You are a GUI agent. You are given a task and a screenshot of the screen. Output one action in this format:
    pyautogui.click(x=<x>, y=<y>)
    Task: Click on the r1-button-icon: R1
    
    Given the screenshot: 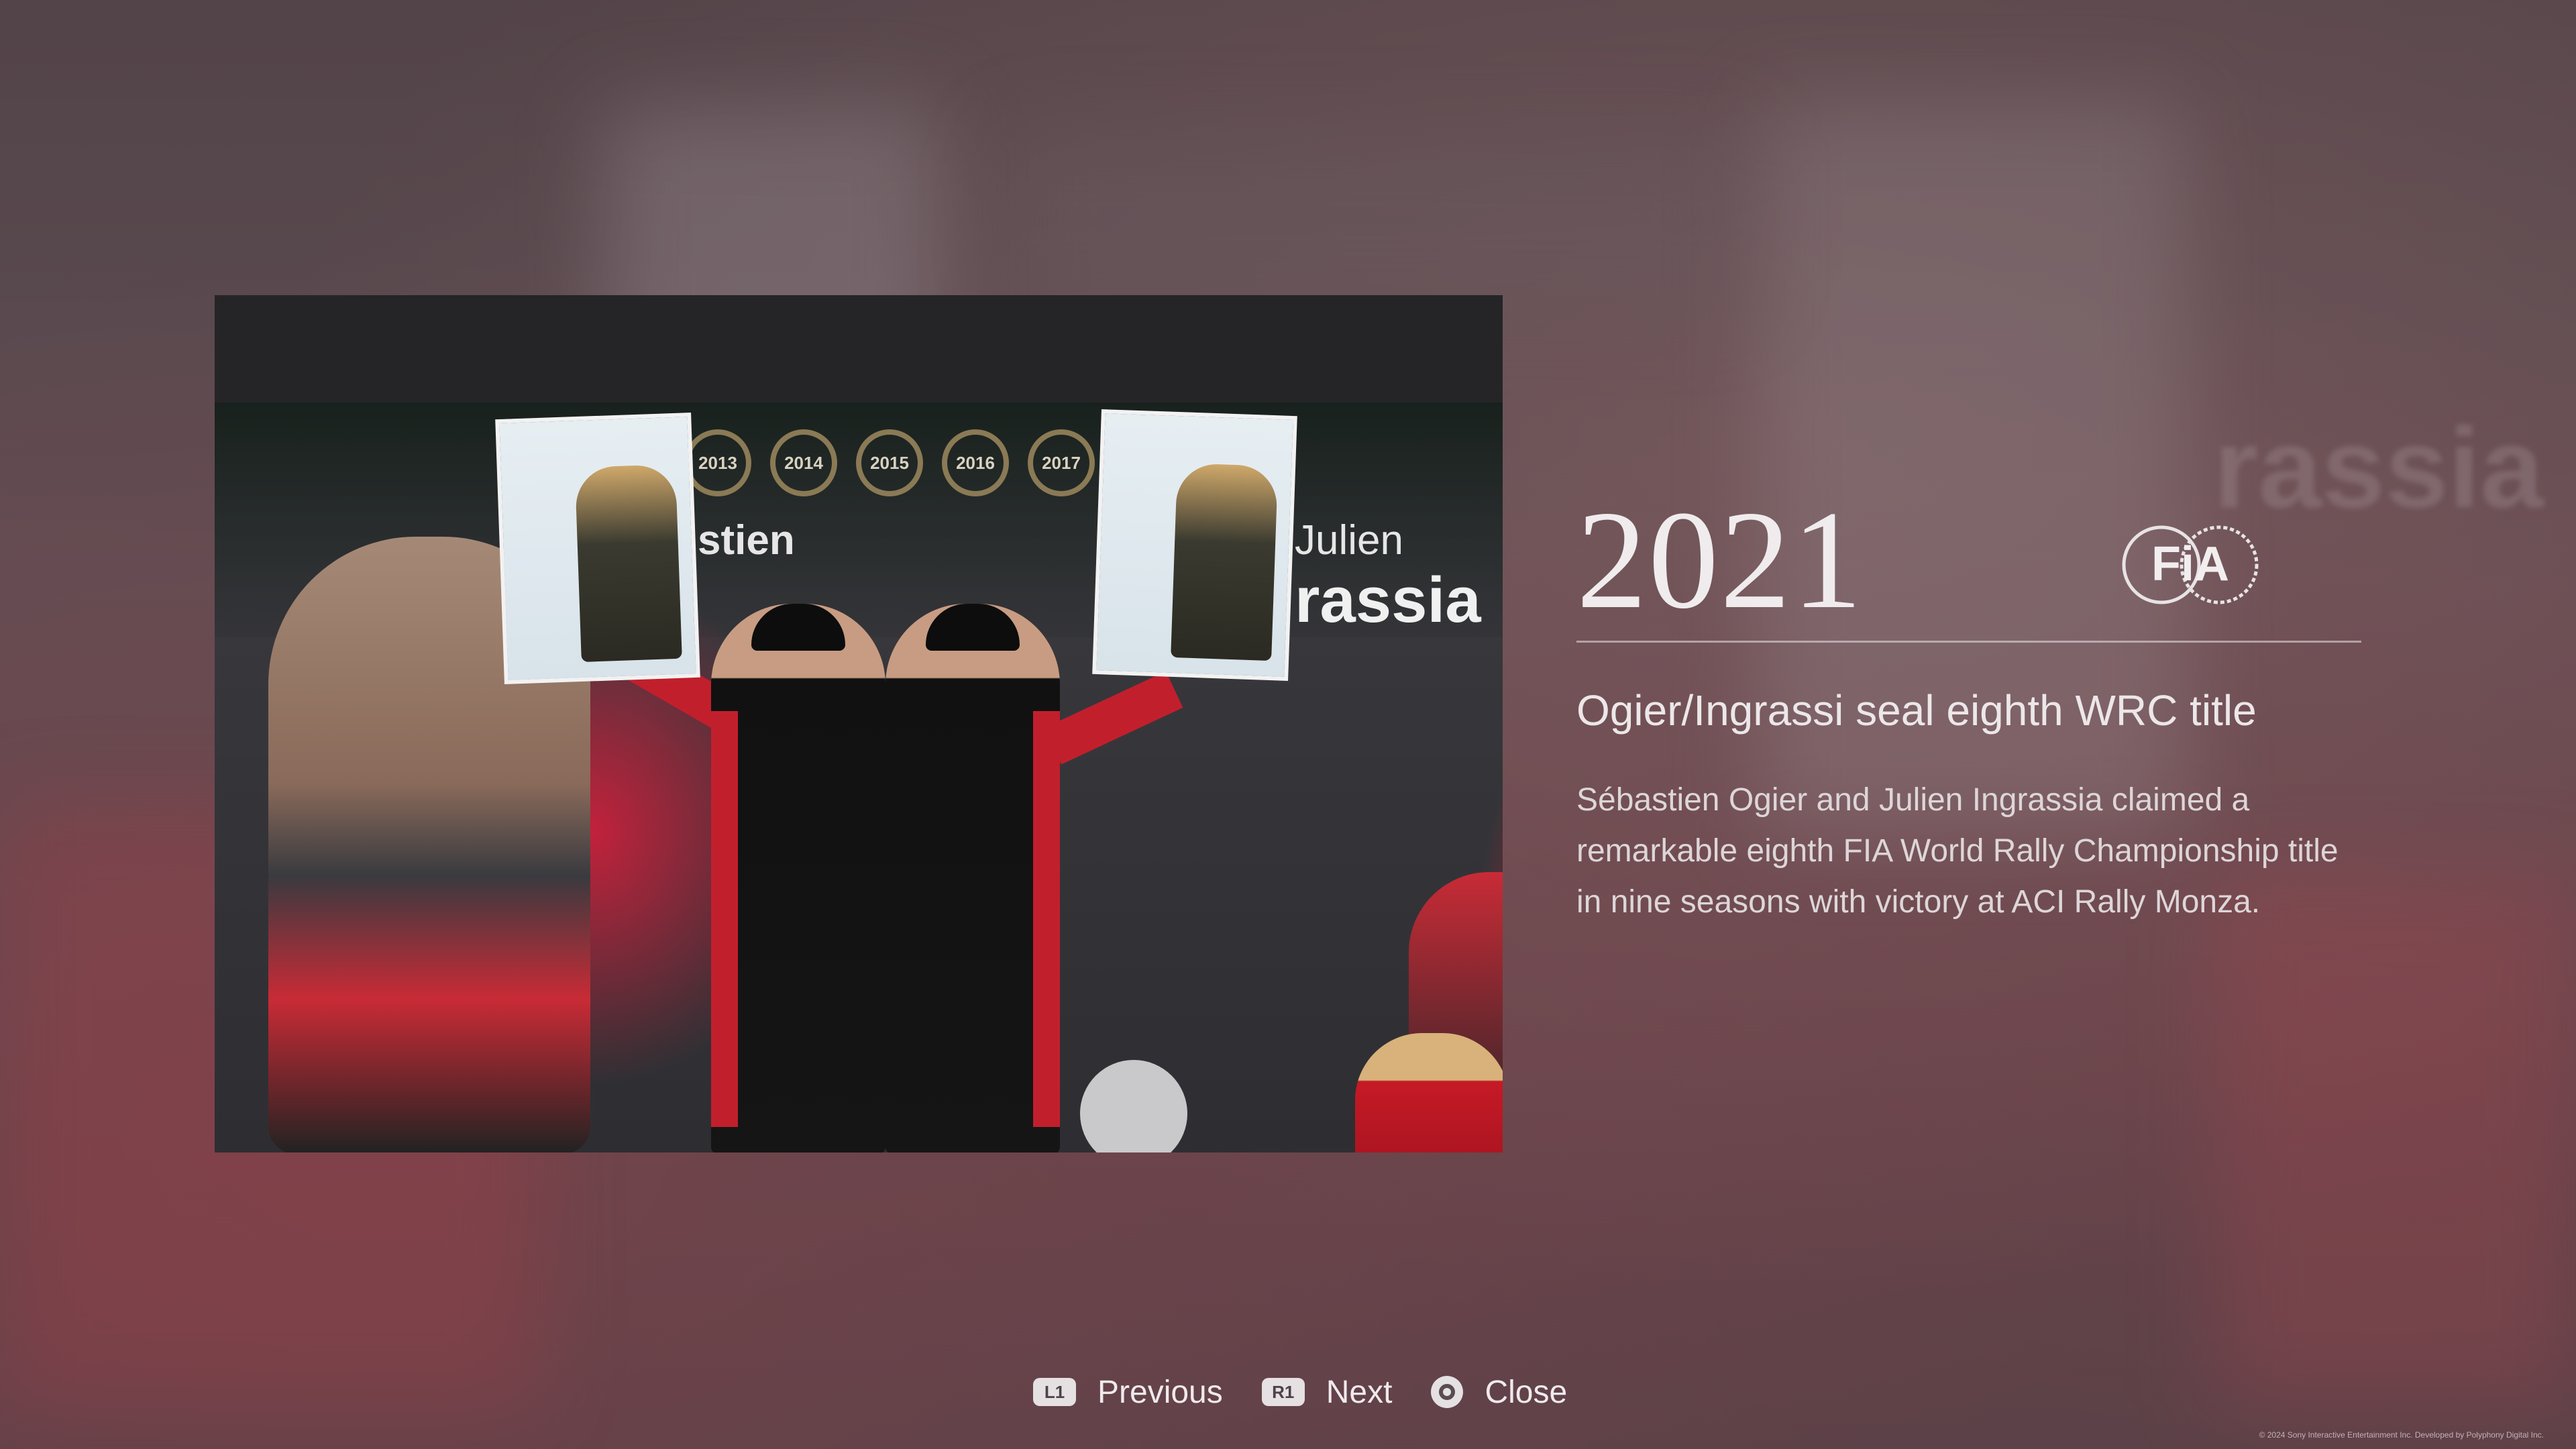 What is the action you would take?
    pyautogui.click(x=1283, y=1392)
    